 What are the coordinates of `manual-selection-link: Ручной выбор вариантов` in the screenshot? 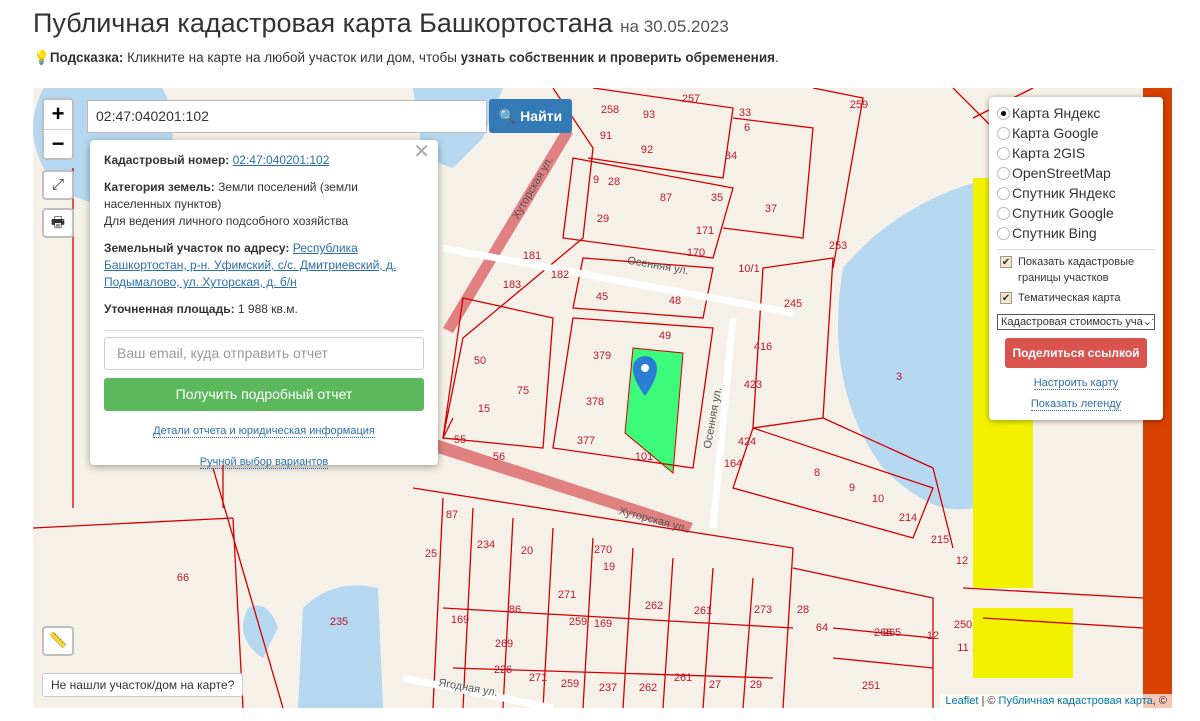 It's located at (264, 462).